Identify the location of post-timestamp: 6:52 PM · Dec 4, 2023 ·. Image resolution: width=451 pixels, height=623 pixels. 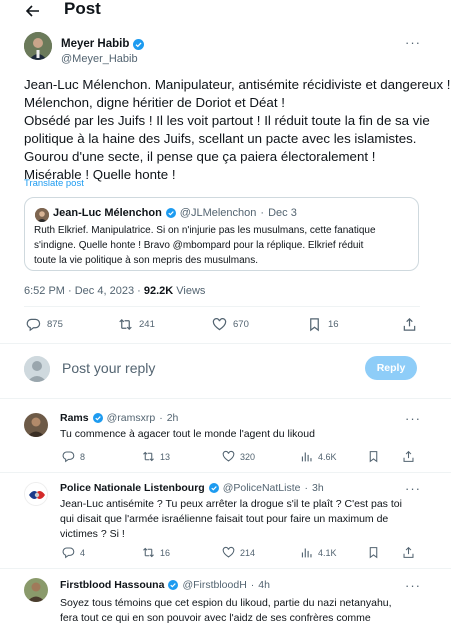
(84, 291).